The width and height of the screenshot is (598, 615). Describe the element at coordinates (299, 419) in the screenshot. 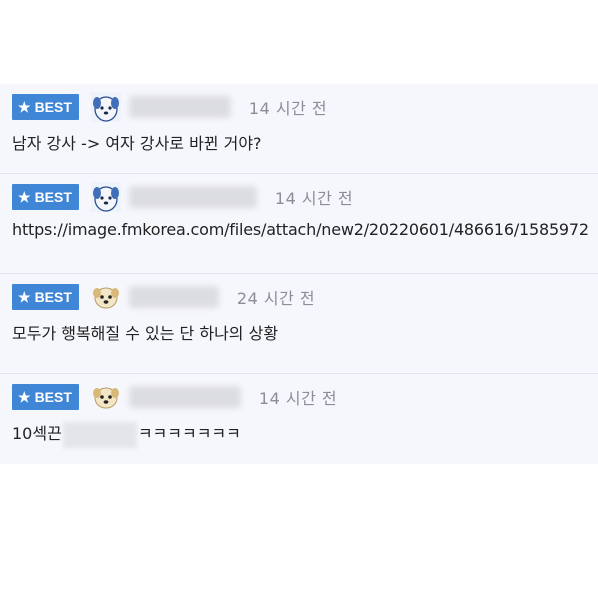

I see `comment-item: ★ BEST 14 시간 전 10섹끈 ㅋㅋㅋㅋㅋㅋㅋ` at that location.